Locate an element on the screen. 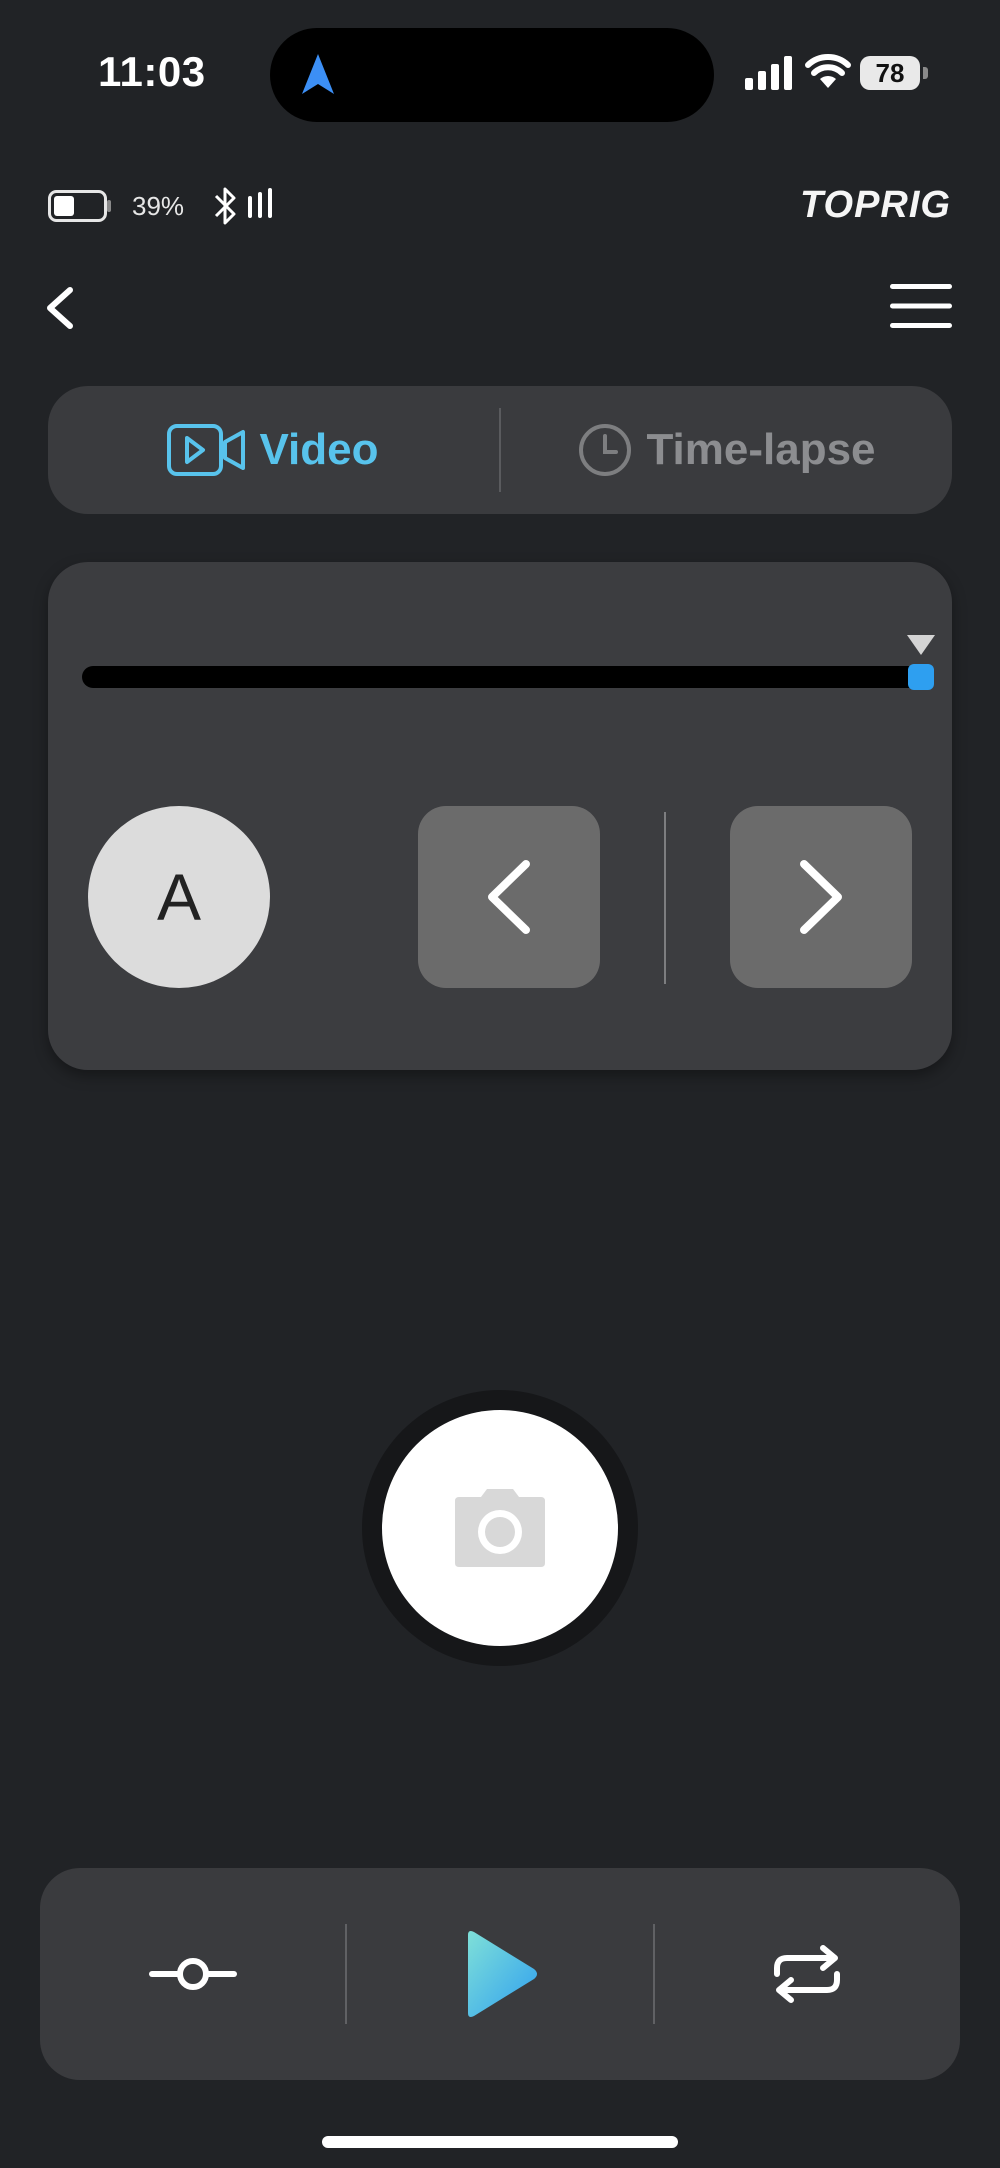 This screenshot has height=2168, width=1000. phone-battery-indicator: 78 is located at coordinates (895, 73).